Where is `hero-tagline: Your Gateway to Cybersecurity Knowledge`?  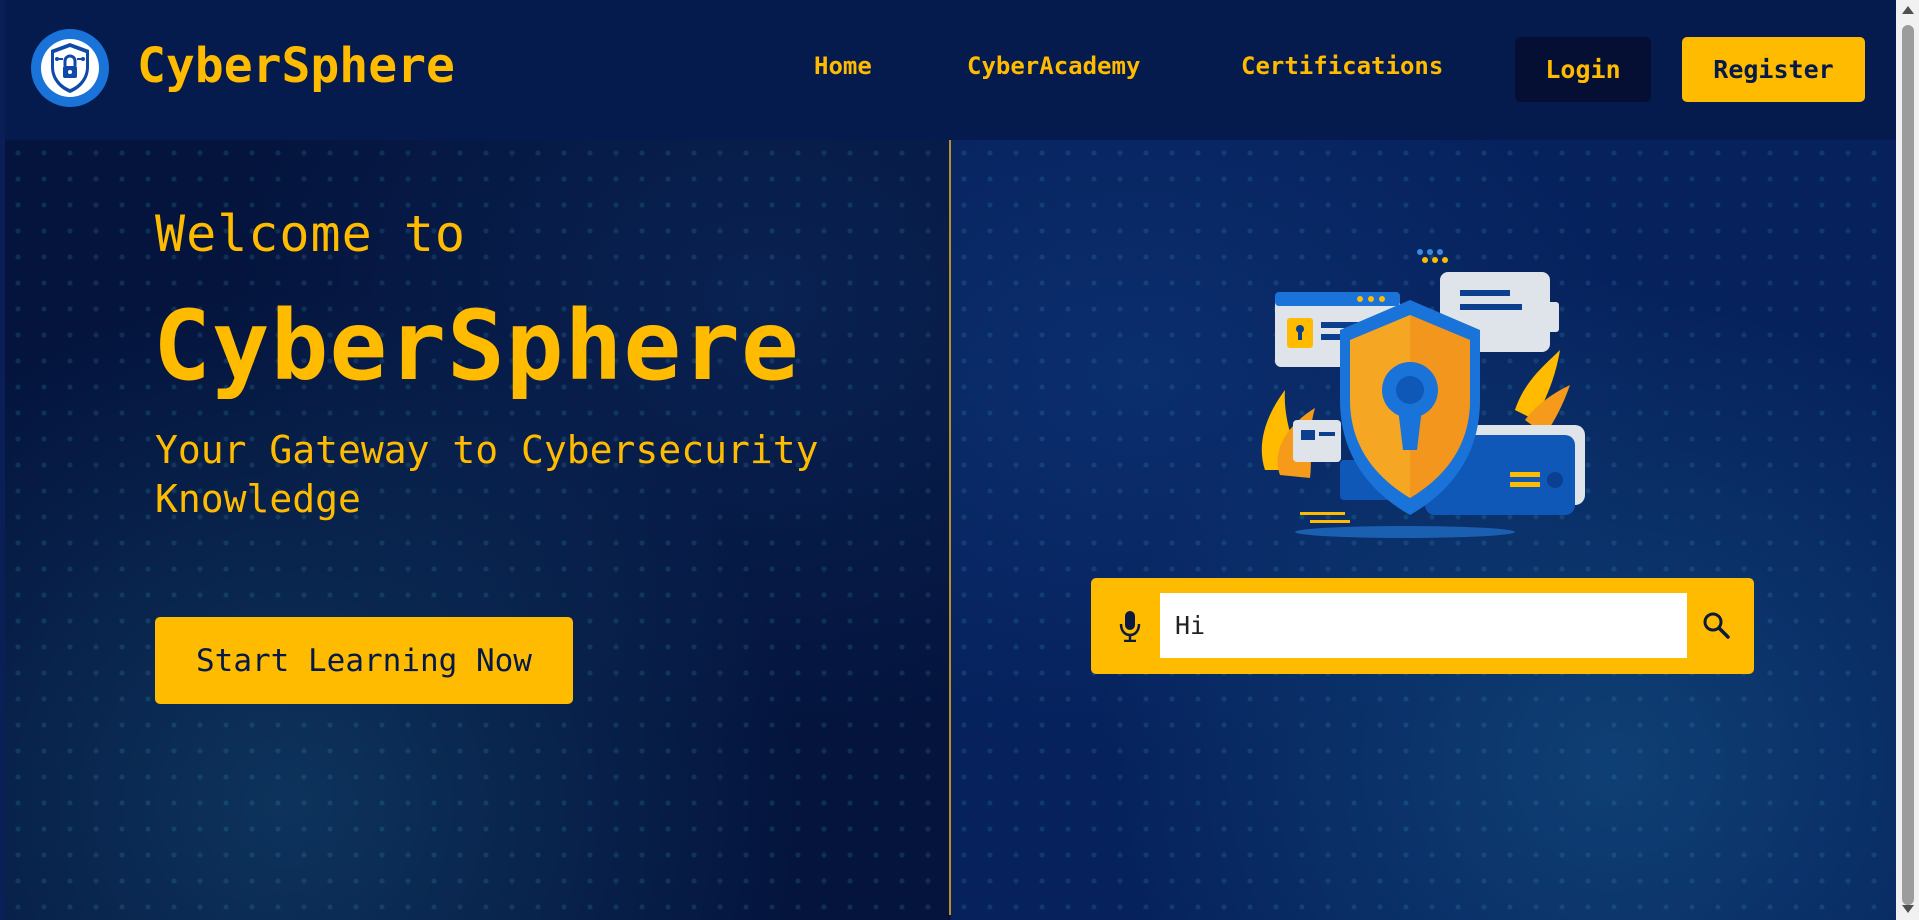
hero-tagline: Your Gateway to Cybersecurity Knowledge is located at coordinates (505, 475).